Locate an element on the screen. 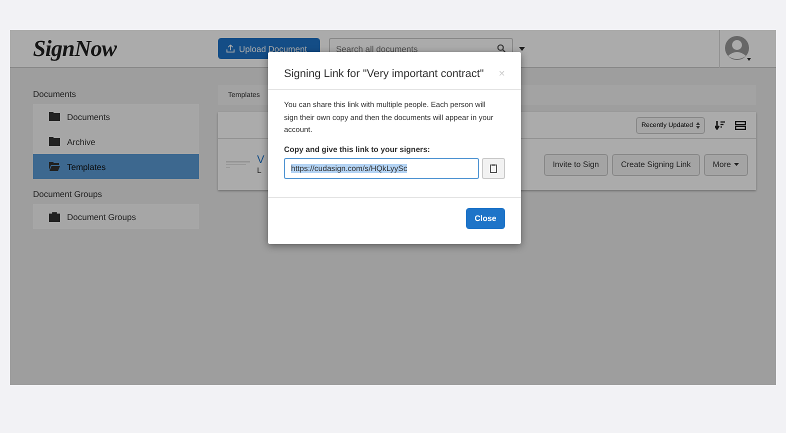 The image size is (786, 433). upload-icon is located at coordinates (230, 48).